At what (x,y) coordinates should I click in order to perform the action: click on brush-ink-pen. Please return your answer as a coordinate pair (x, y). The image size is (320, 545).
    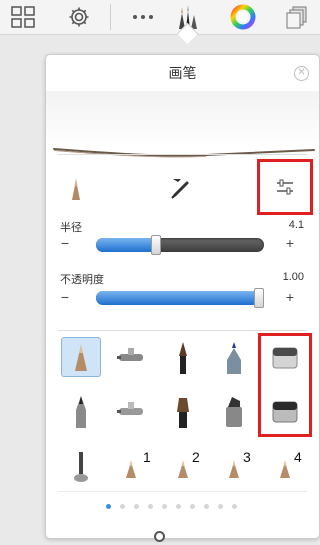
    Looking at the image, I should click on (81, 411).